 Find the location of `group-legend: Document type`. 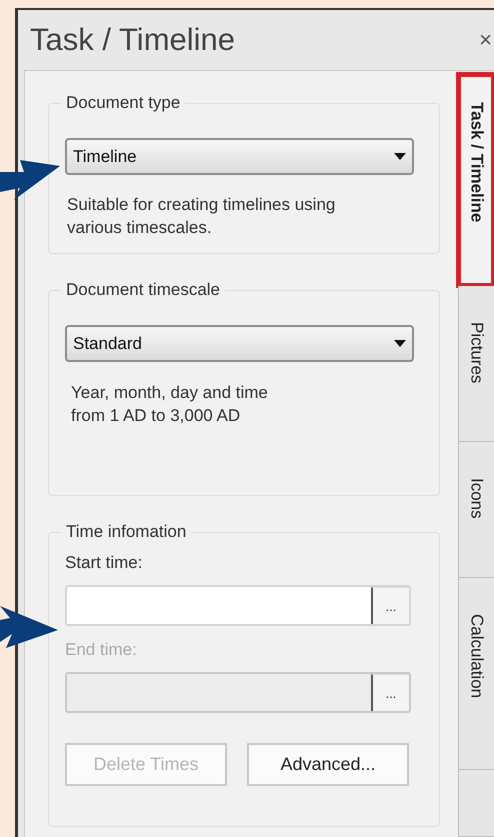

group-legend: Document type is located at coordinates (123, 103).